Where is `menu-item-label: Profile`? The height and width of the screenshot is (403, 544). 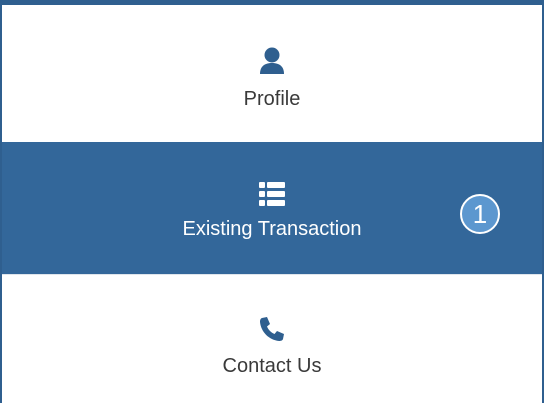 menu-item-label: Profile is located at coordinates (272, 99).